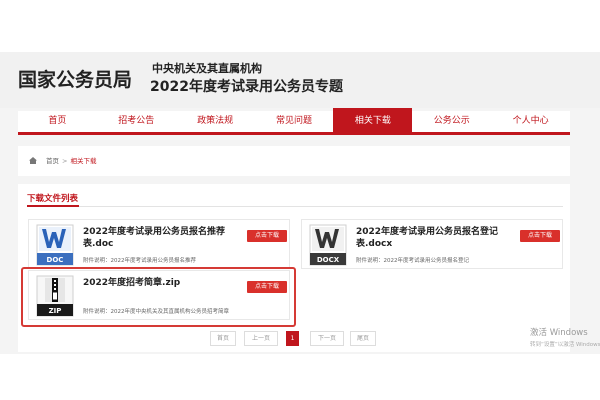  I want to click on nav-item-personal-center: 个人中心, so click(530, 121).